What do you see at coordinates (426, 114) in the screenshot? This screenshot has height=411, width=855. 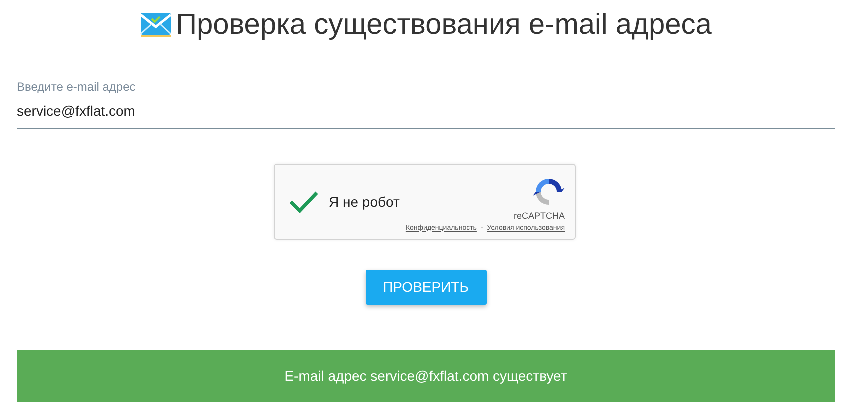 I see `email-field: service@fxflat.com` at bounding box center [426, 114].